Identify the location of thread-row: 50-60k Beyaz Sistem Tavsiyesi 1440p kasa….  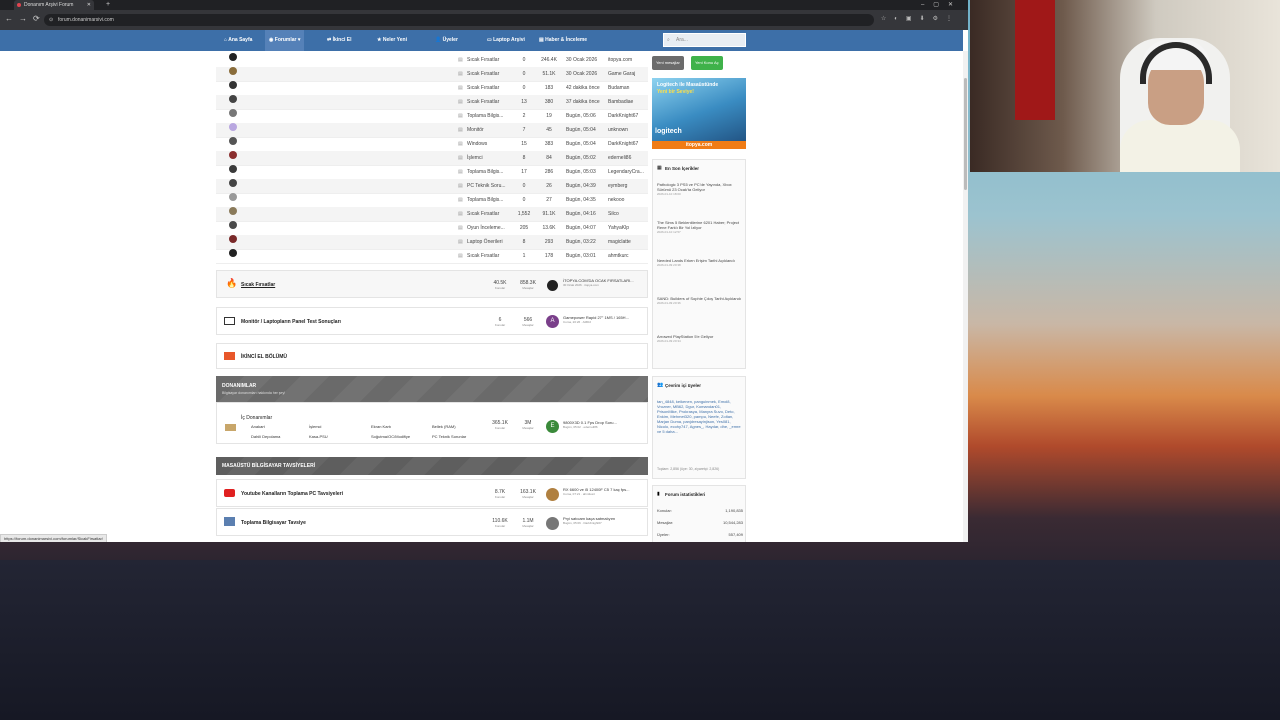
(432, 200).